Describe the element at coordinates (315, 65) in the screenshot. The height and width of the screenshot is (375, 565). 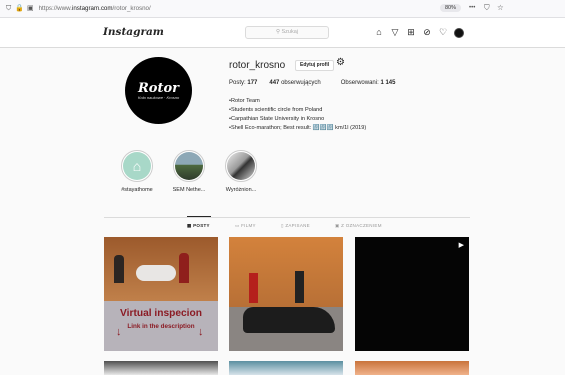
I see `edit-profile-button: Edytuj profil` at that location.